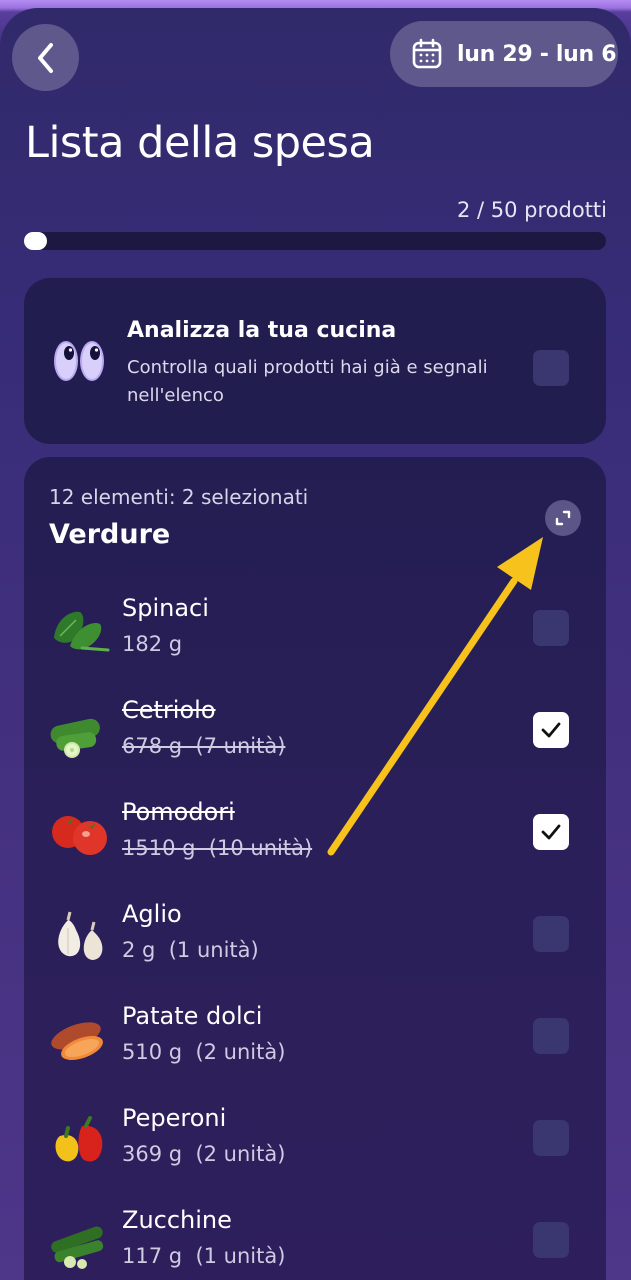  What do you see at coordinates (262, 330) in the screenshot?
I see `analyze-title: Analizza la tua cucina` at bounding box center [262, 330].